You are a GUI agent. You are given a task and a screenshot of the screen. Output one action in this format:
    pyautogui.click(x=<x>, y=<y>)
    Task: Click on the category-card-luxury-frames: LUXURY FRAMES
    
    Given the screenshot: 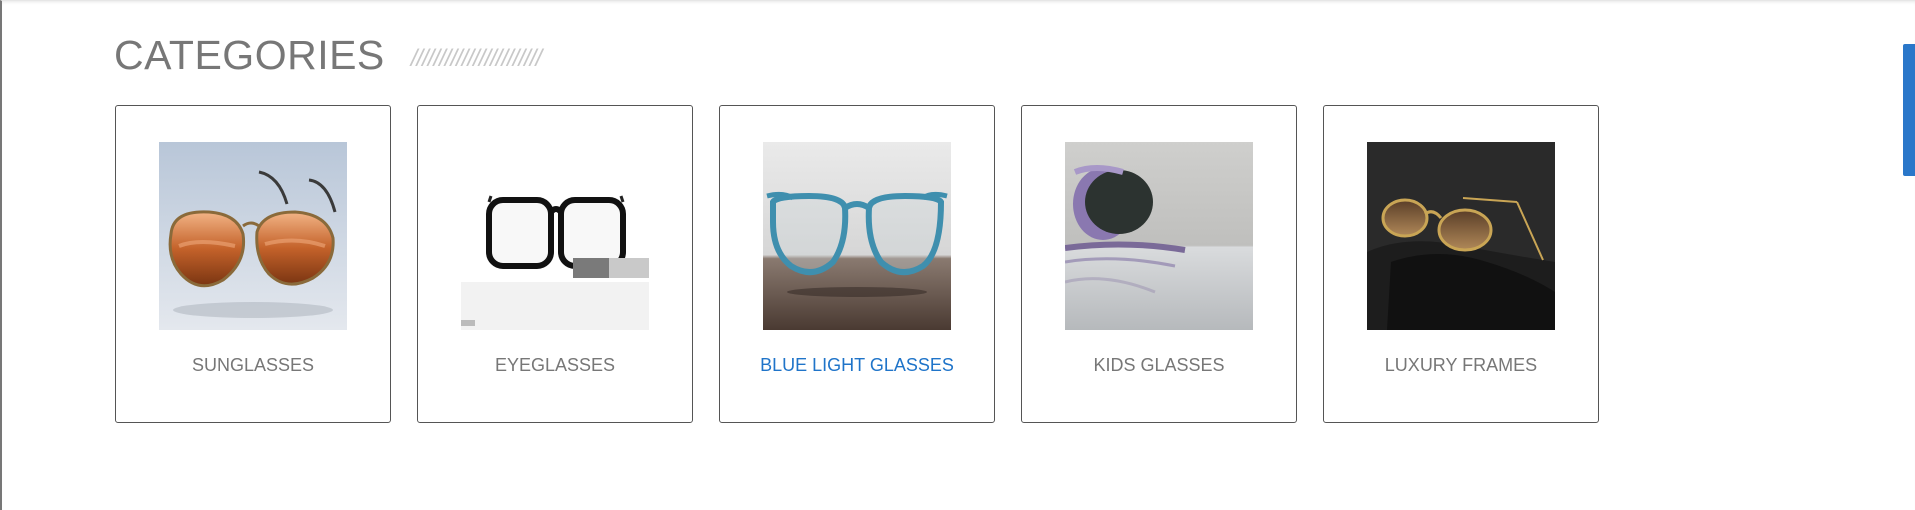 What is the action you would take?
    pyautogui.click(x=1461, y=264)
    